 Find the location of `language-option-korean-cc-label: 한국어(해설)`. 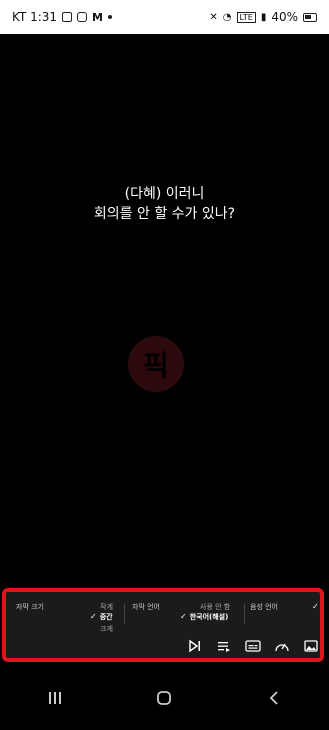

language-option-korean-cc-label: 한국어(해설) is located at coordinates (209, 617).